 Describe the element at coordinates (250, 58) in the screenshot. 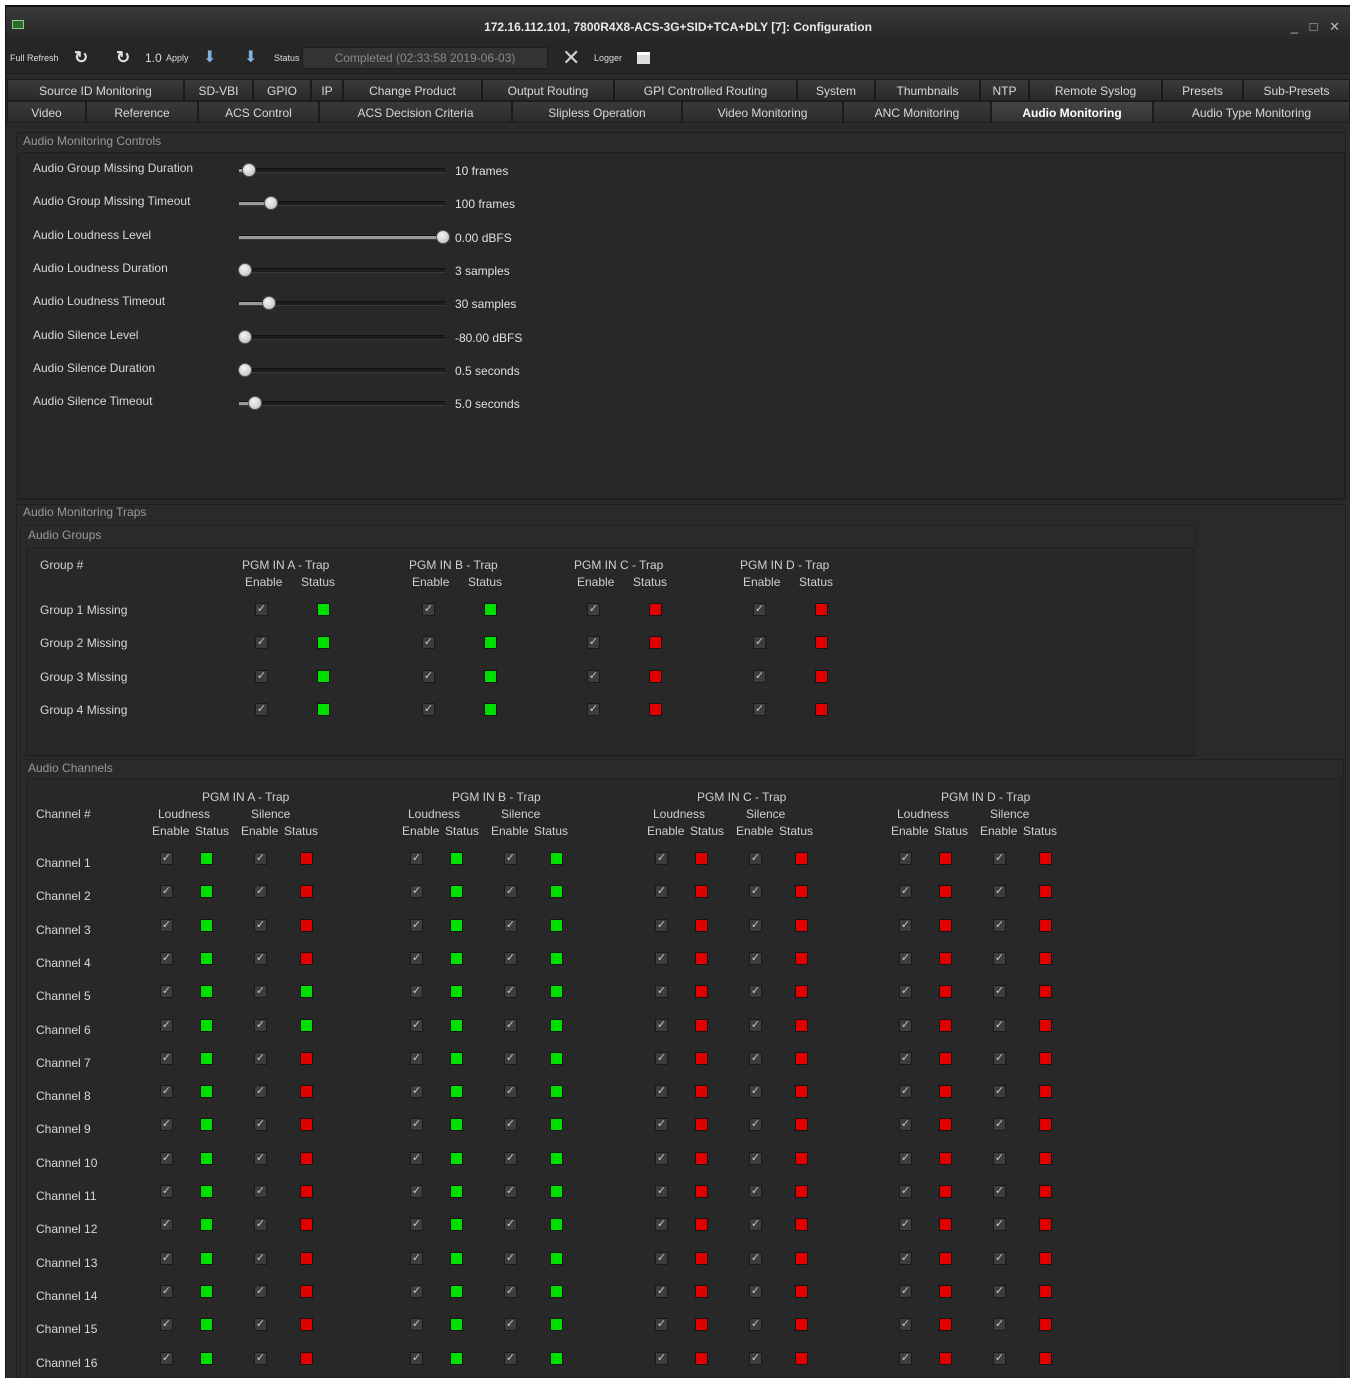

I see `download-all-icon: ⬇` at that location.